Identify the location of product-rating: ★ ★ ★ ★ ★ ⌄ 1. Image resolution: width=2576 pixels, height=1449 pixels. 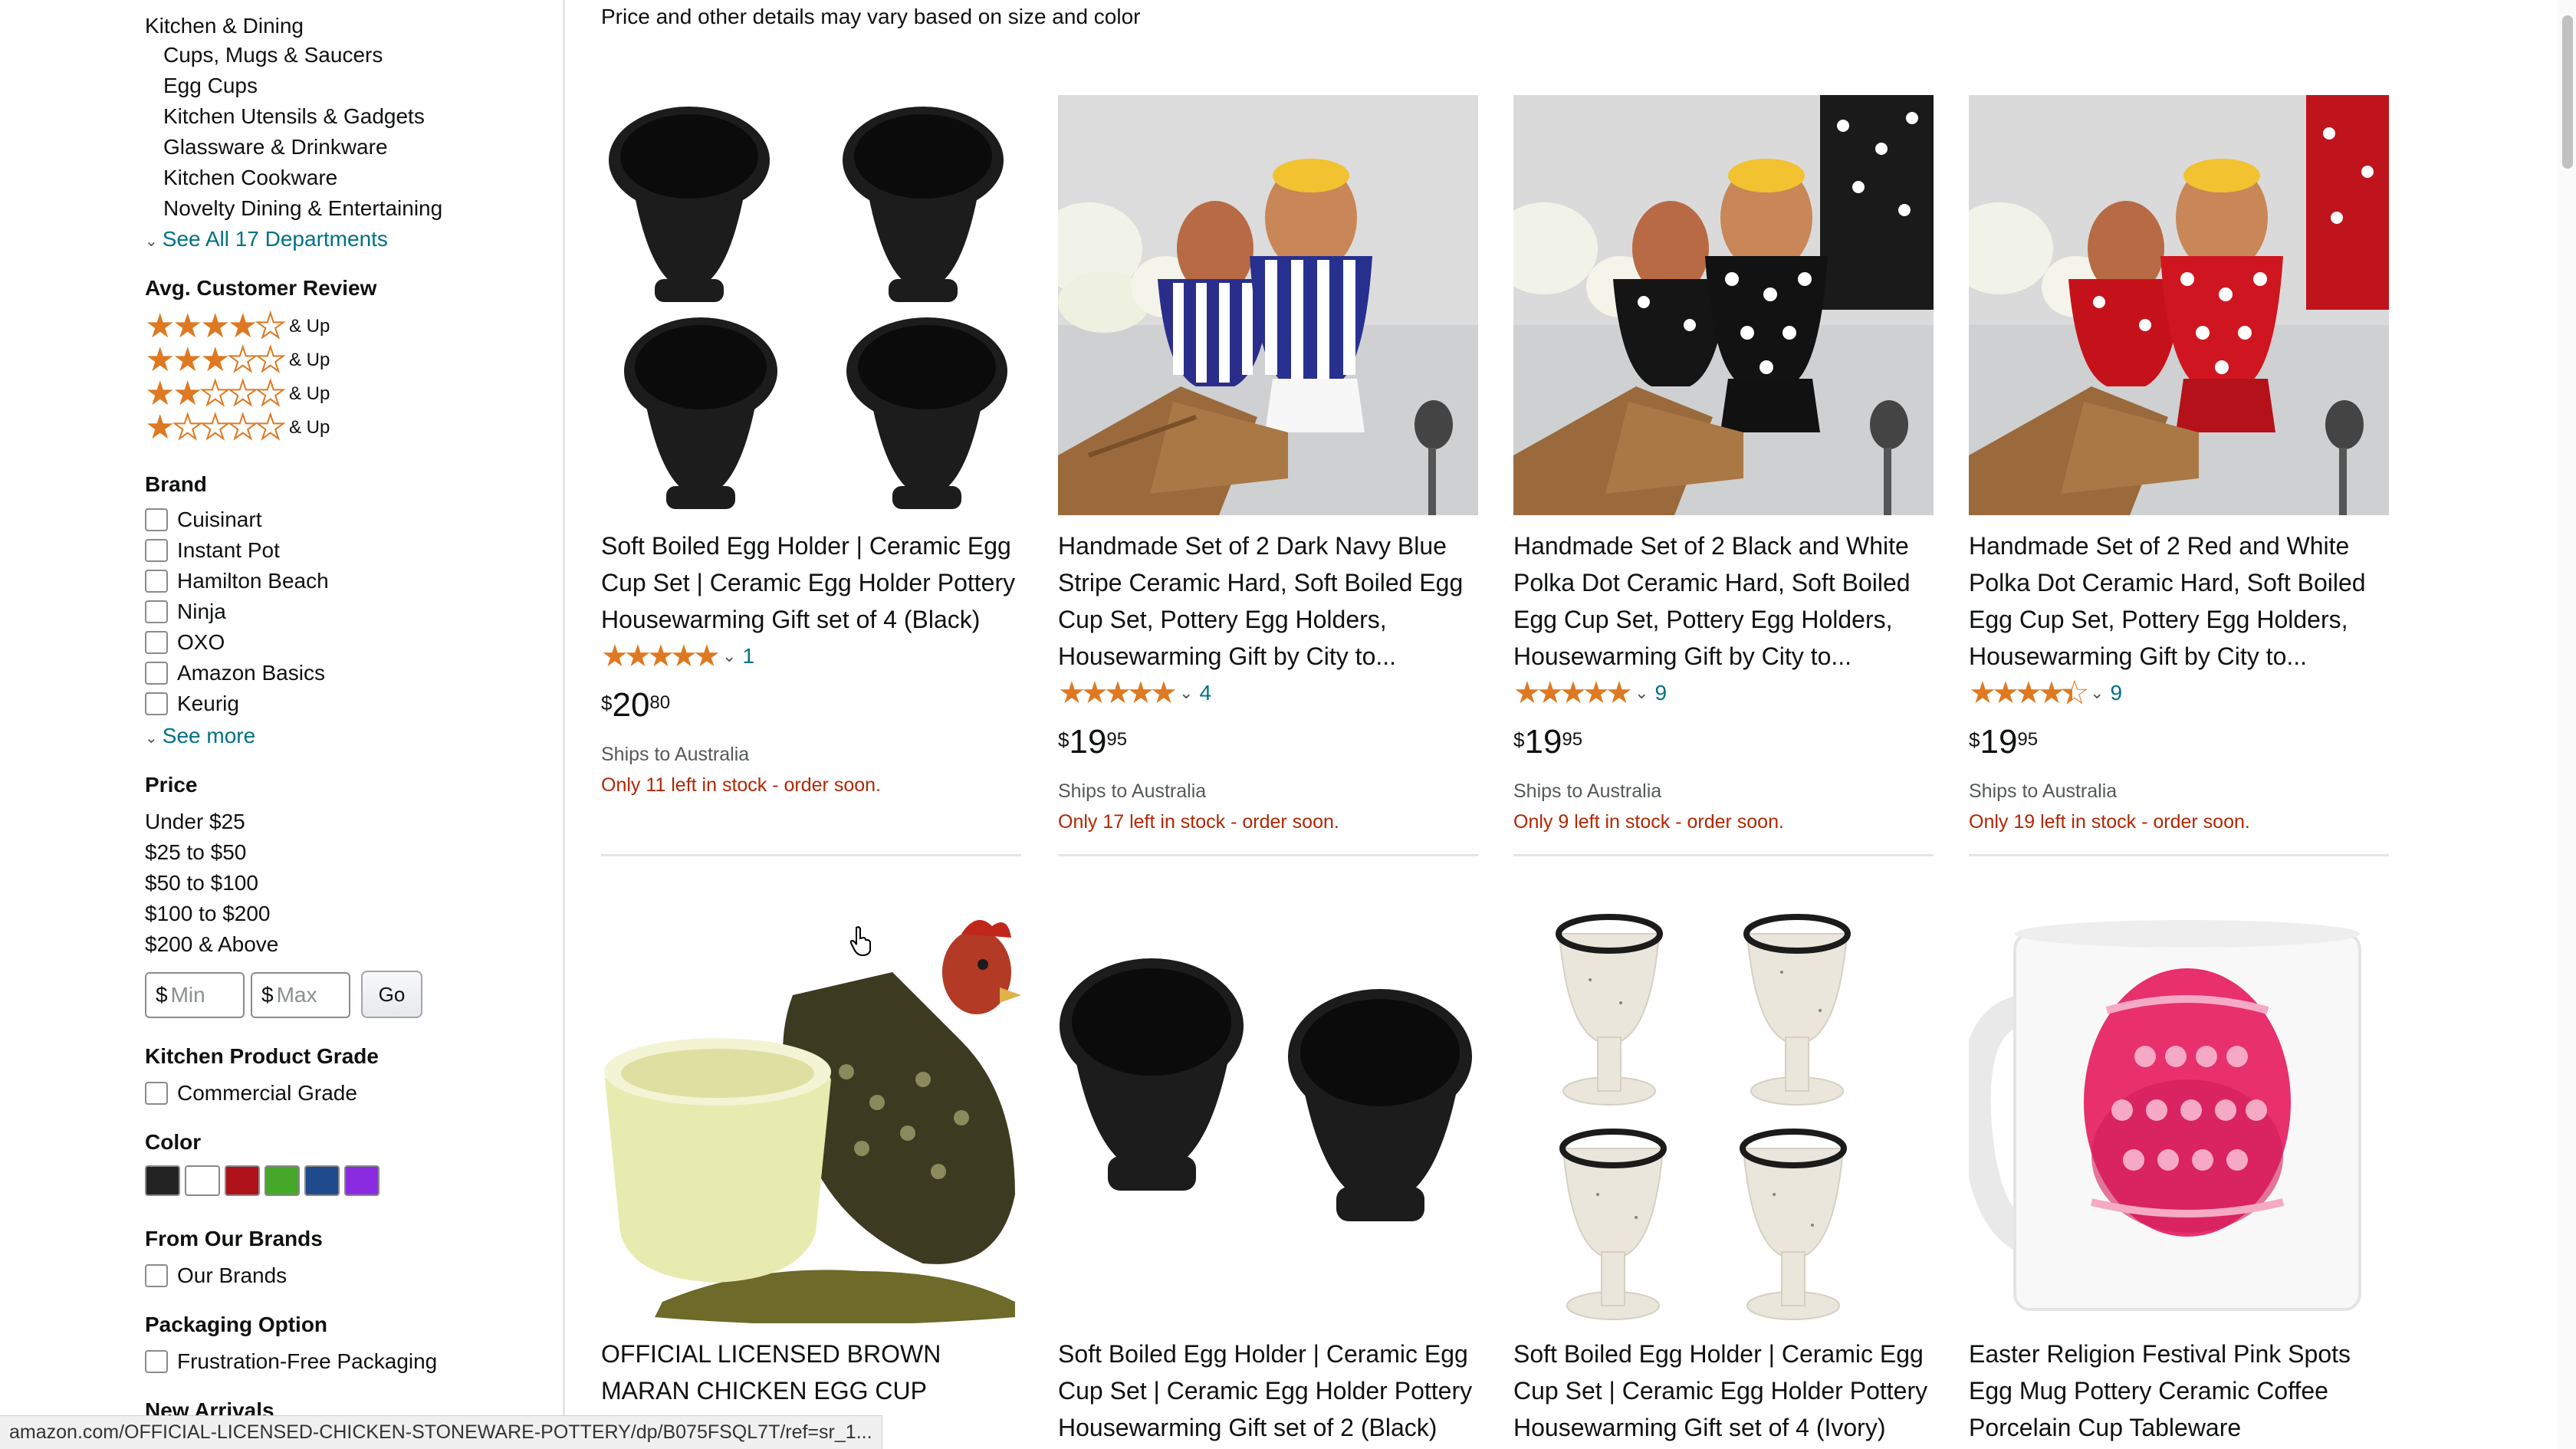
(677, 656).